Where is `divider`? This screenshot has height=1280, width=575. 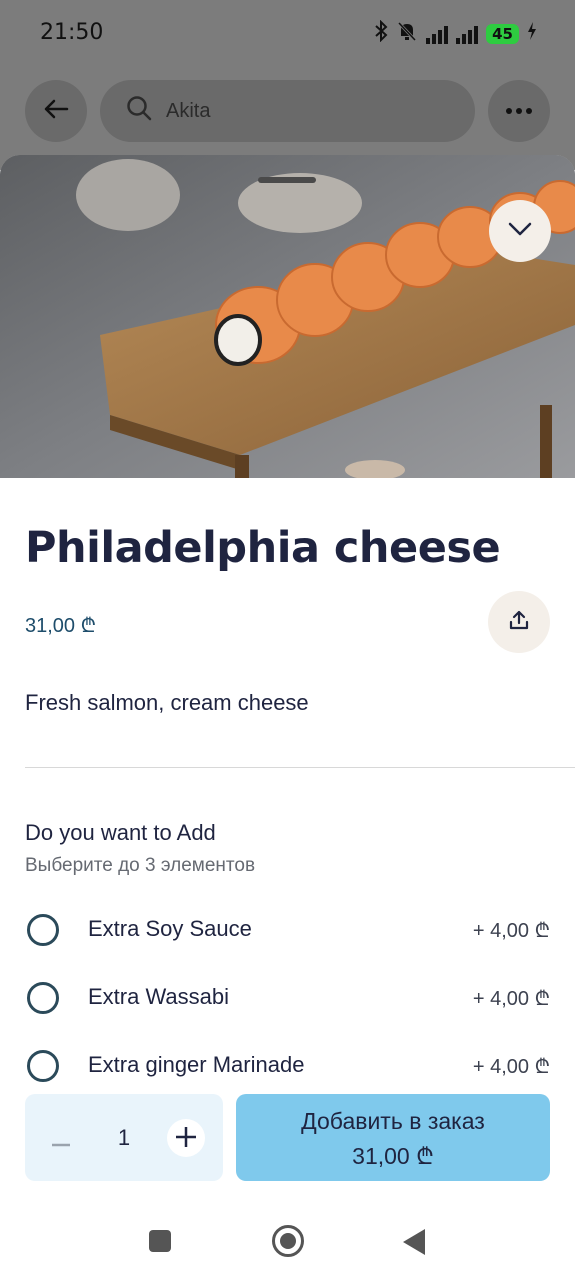
divider is located at coordinates (300, 767).